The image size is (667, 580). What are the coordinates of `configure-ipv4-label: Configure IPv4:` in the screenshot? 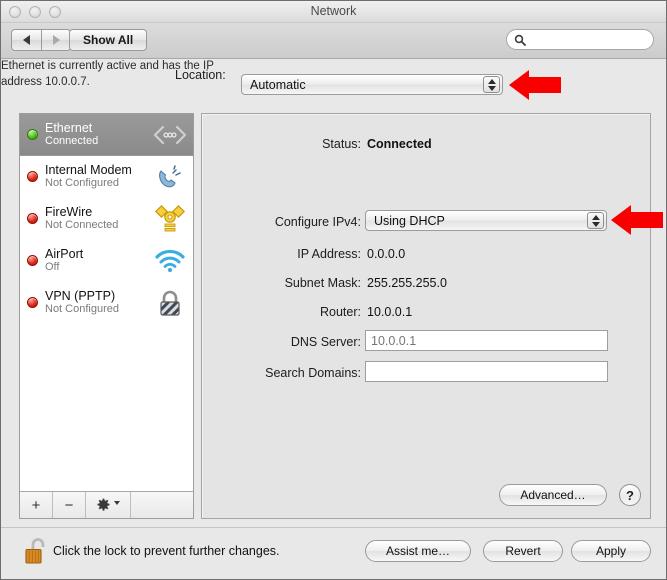 It's located at (317, 222).